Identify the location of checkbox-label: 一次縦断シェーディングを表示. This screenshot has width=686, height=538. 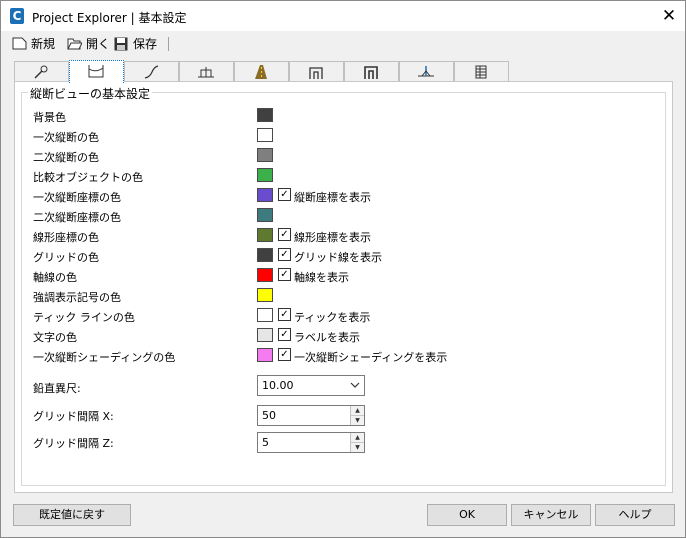
(371, 357).